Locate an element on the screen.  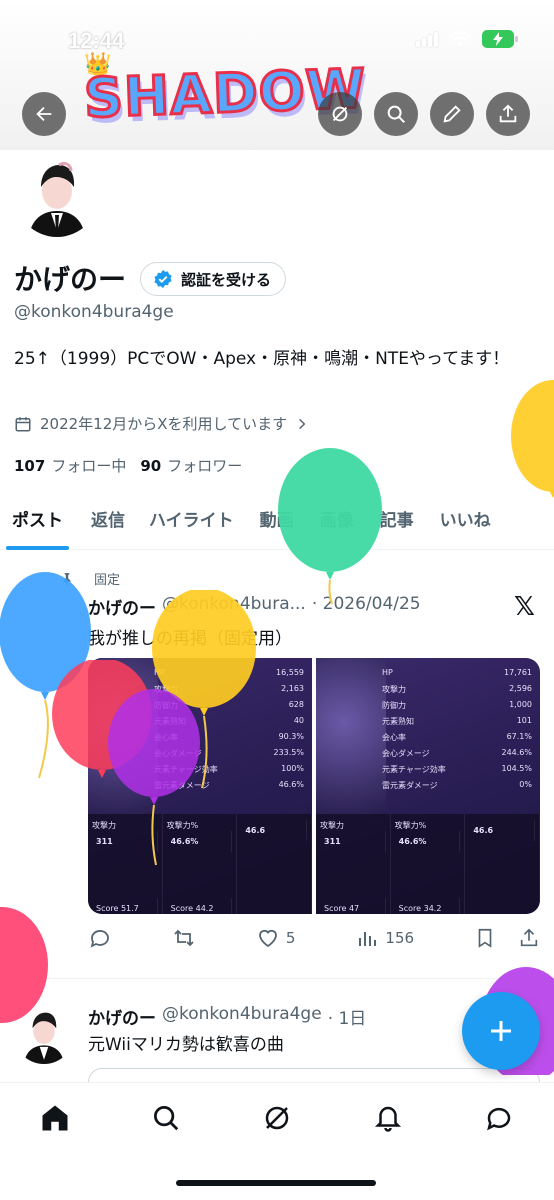
get-verified-button: 認証を受ける is located at coordinates (213, 279).